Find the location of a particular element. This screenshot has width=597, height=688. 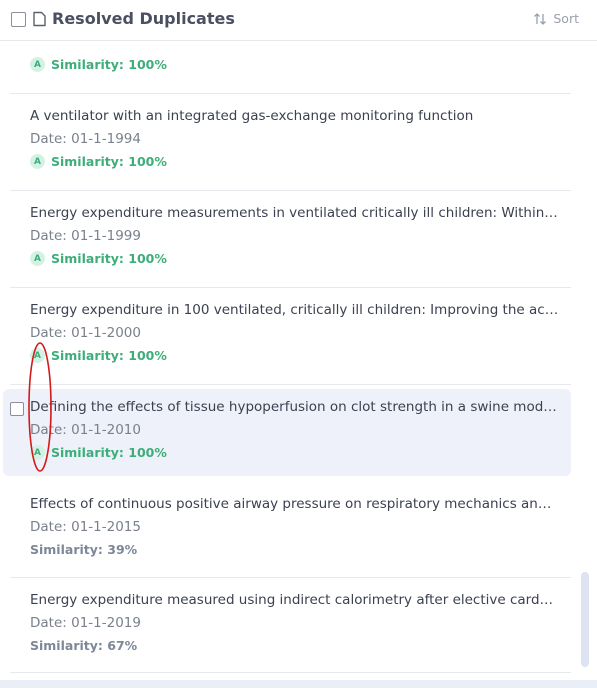

sort-label: Sort is located at coordinates (566, 18).